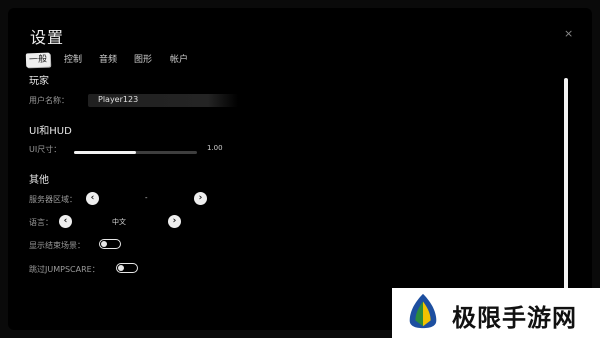 This screenshot has height=338, width=600. Describe the element at coordinates (105, 152) in the screenshot. I see `ui-size-slider-fill` at that location.